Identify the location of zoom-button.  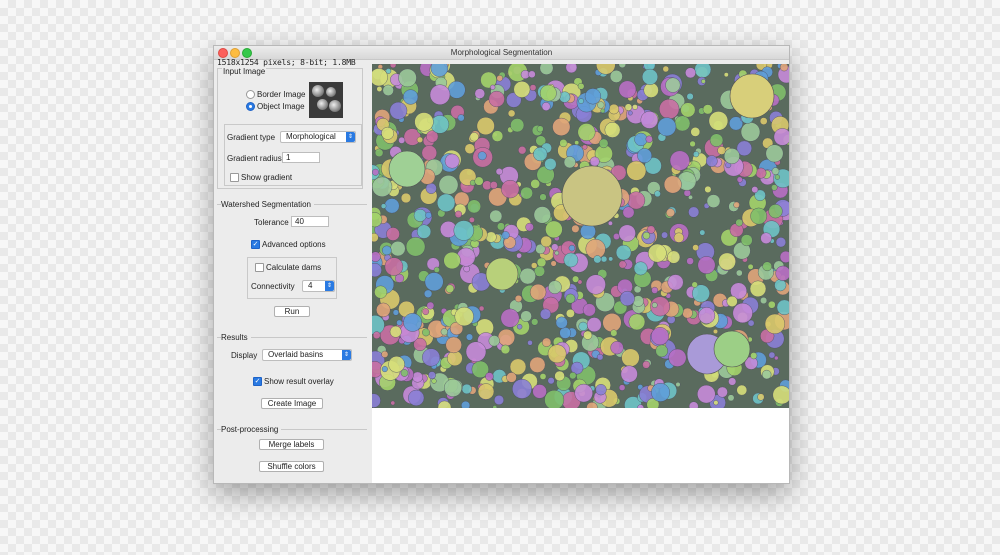
(247, 53).